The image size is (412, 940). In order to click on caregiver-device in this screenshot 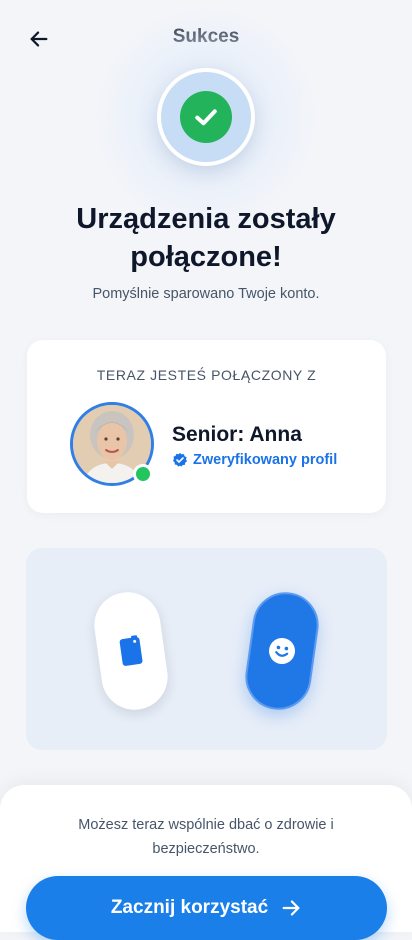, I will do `click(131, 651)`.